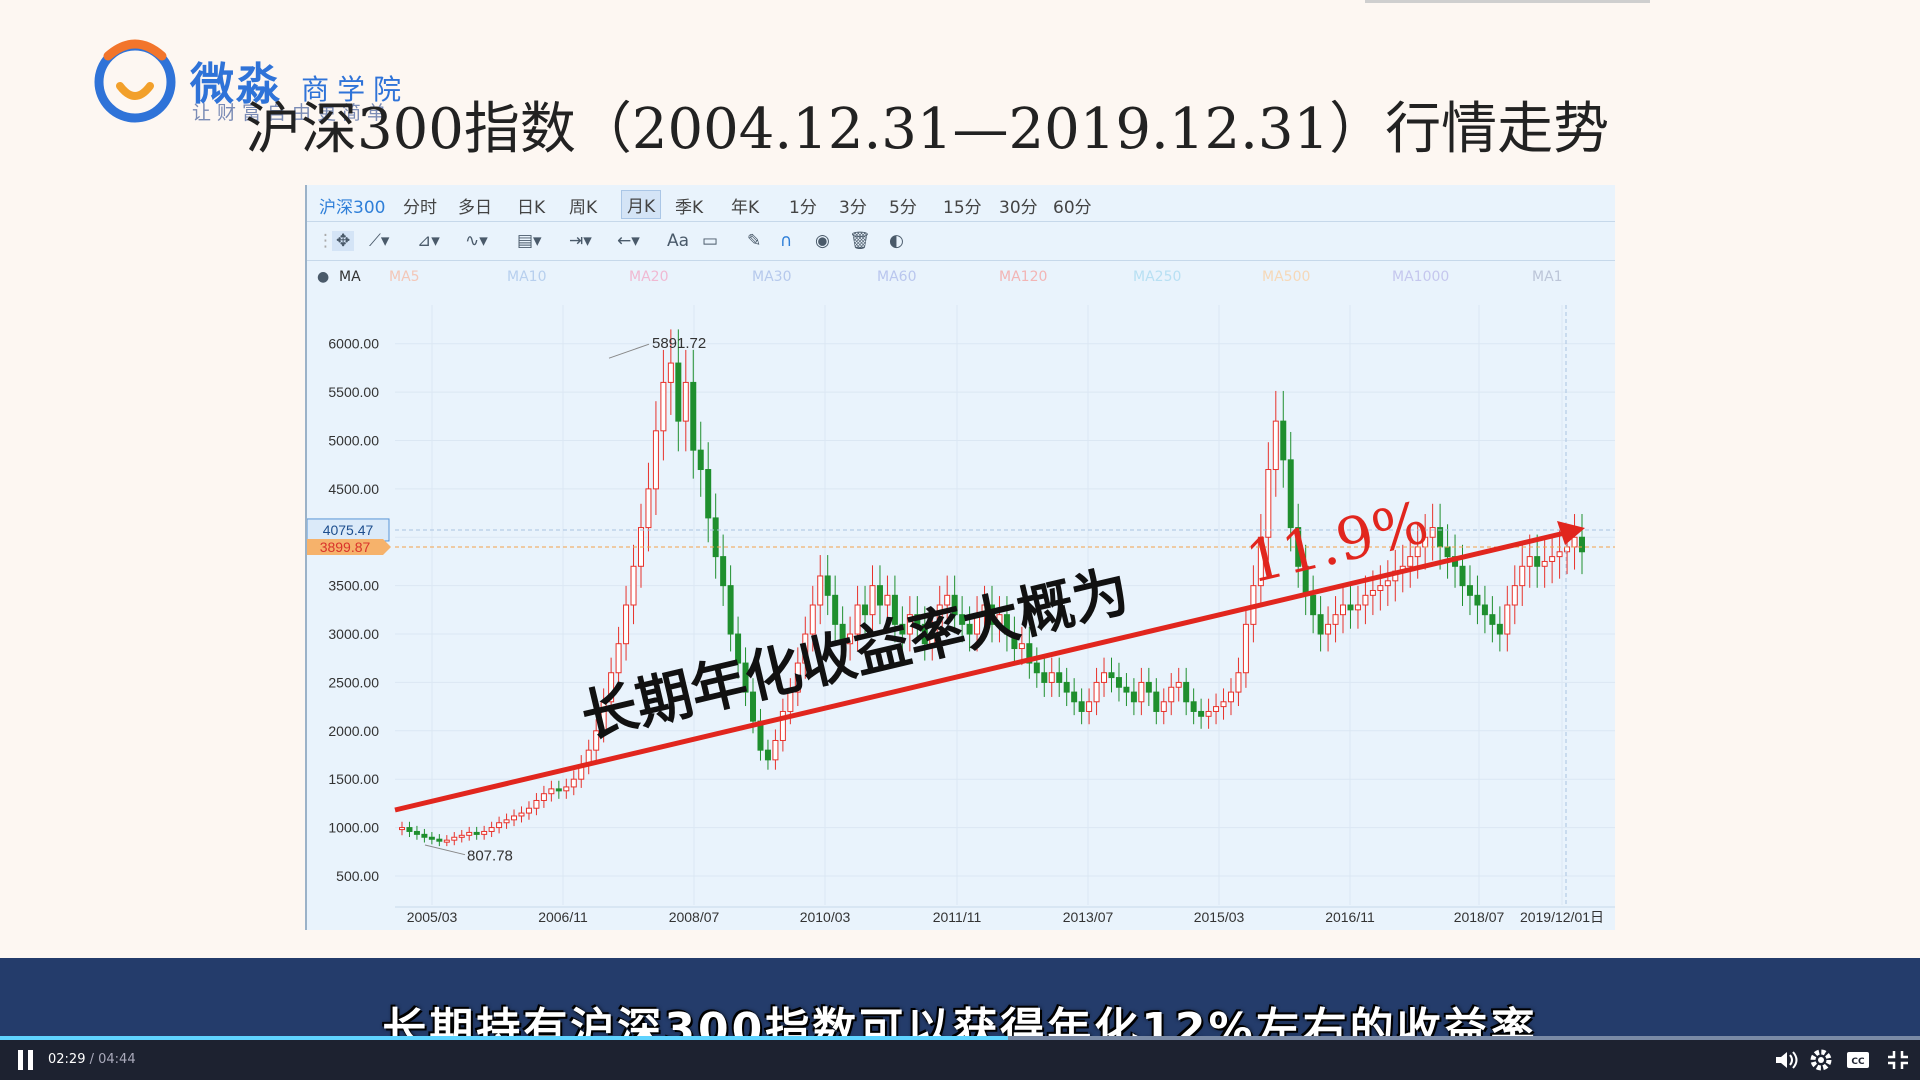 This screenshot has height=1080, width=1920. What do you see at coordinates (353, 731) in the screenshot?
I see `y-tick-label: 2000.00` at bounding box center [353, 731].